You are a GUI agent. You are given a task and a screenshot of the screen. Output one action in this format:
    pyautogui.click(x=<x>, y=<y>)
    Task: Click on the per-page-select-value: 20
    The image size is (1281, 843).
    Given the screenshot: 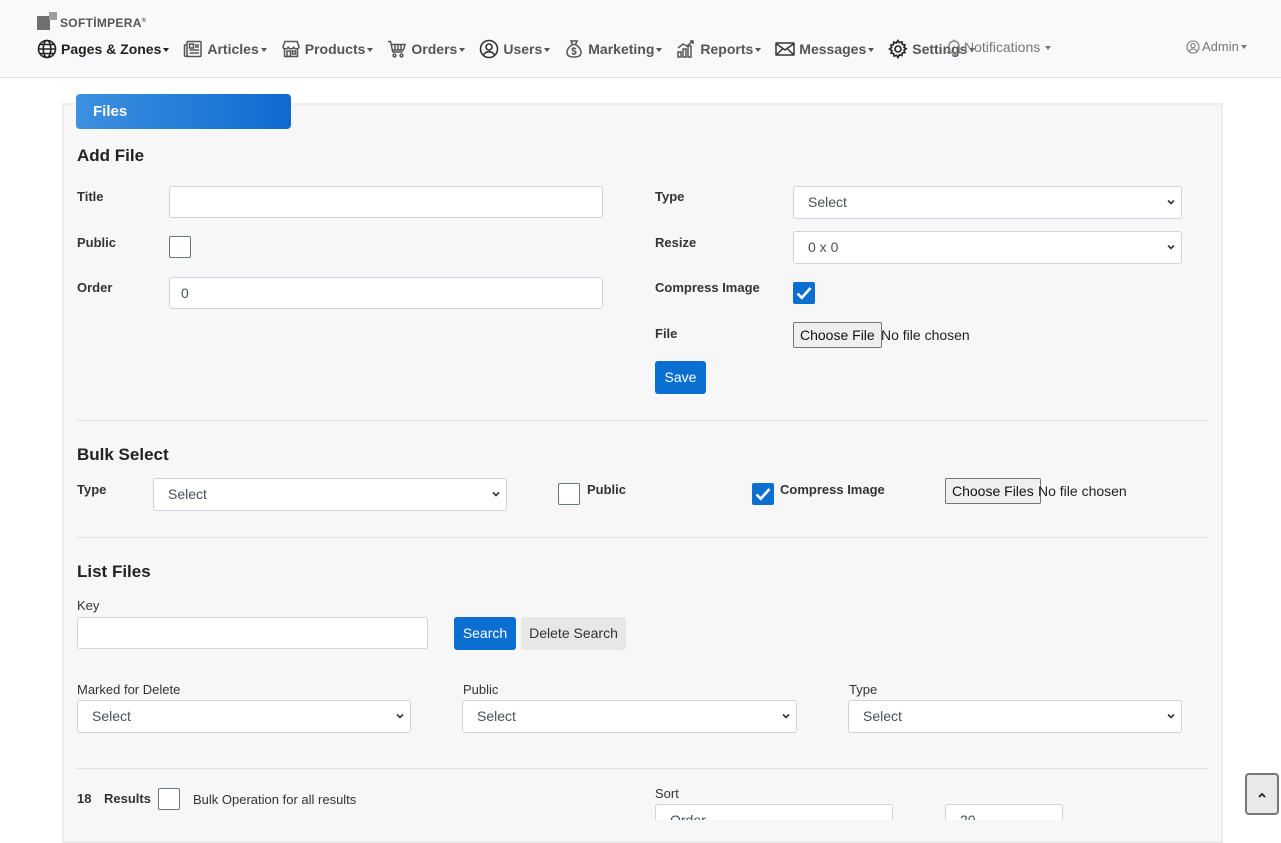 What is the action you would take?
    pyautogui.click(x=968, y=816)
    